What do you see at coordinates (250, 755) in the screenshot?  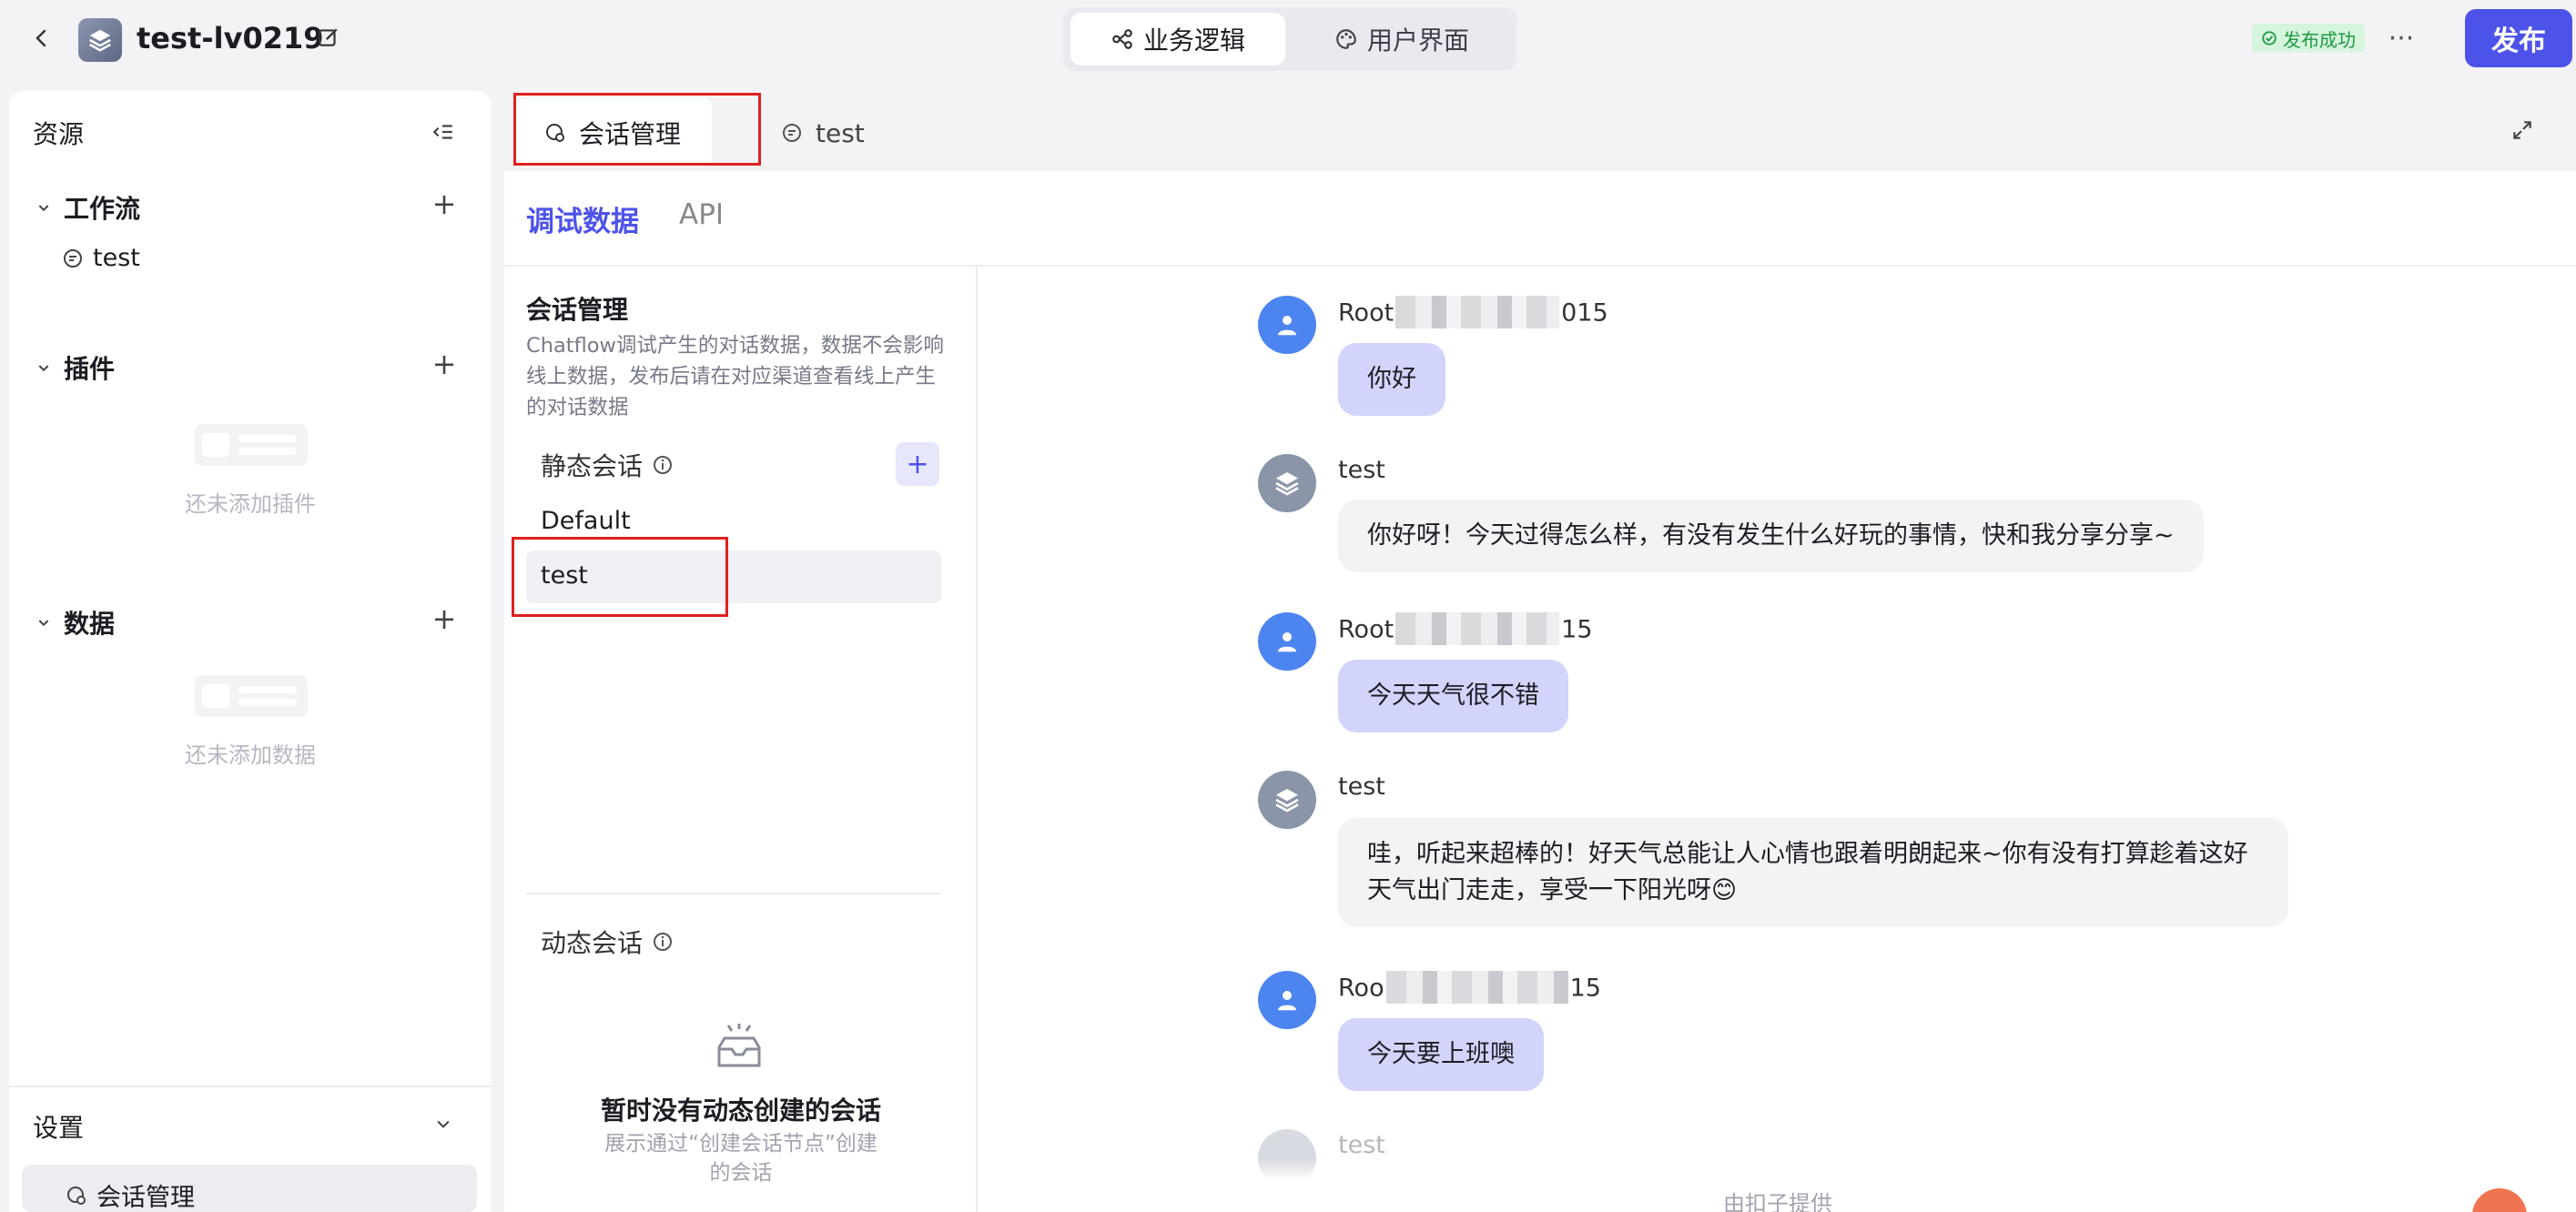 I see `empty-data-text: 还未添加数据` at bounding box center [250, 755].